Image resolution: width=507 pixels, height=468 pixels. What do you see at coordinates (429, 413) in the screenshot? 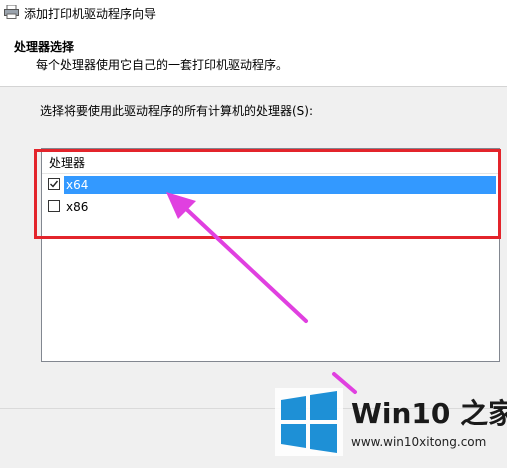
I see `watermark-brand: Win10 之家` at bounding box center [429, 413].